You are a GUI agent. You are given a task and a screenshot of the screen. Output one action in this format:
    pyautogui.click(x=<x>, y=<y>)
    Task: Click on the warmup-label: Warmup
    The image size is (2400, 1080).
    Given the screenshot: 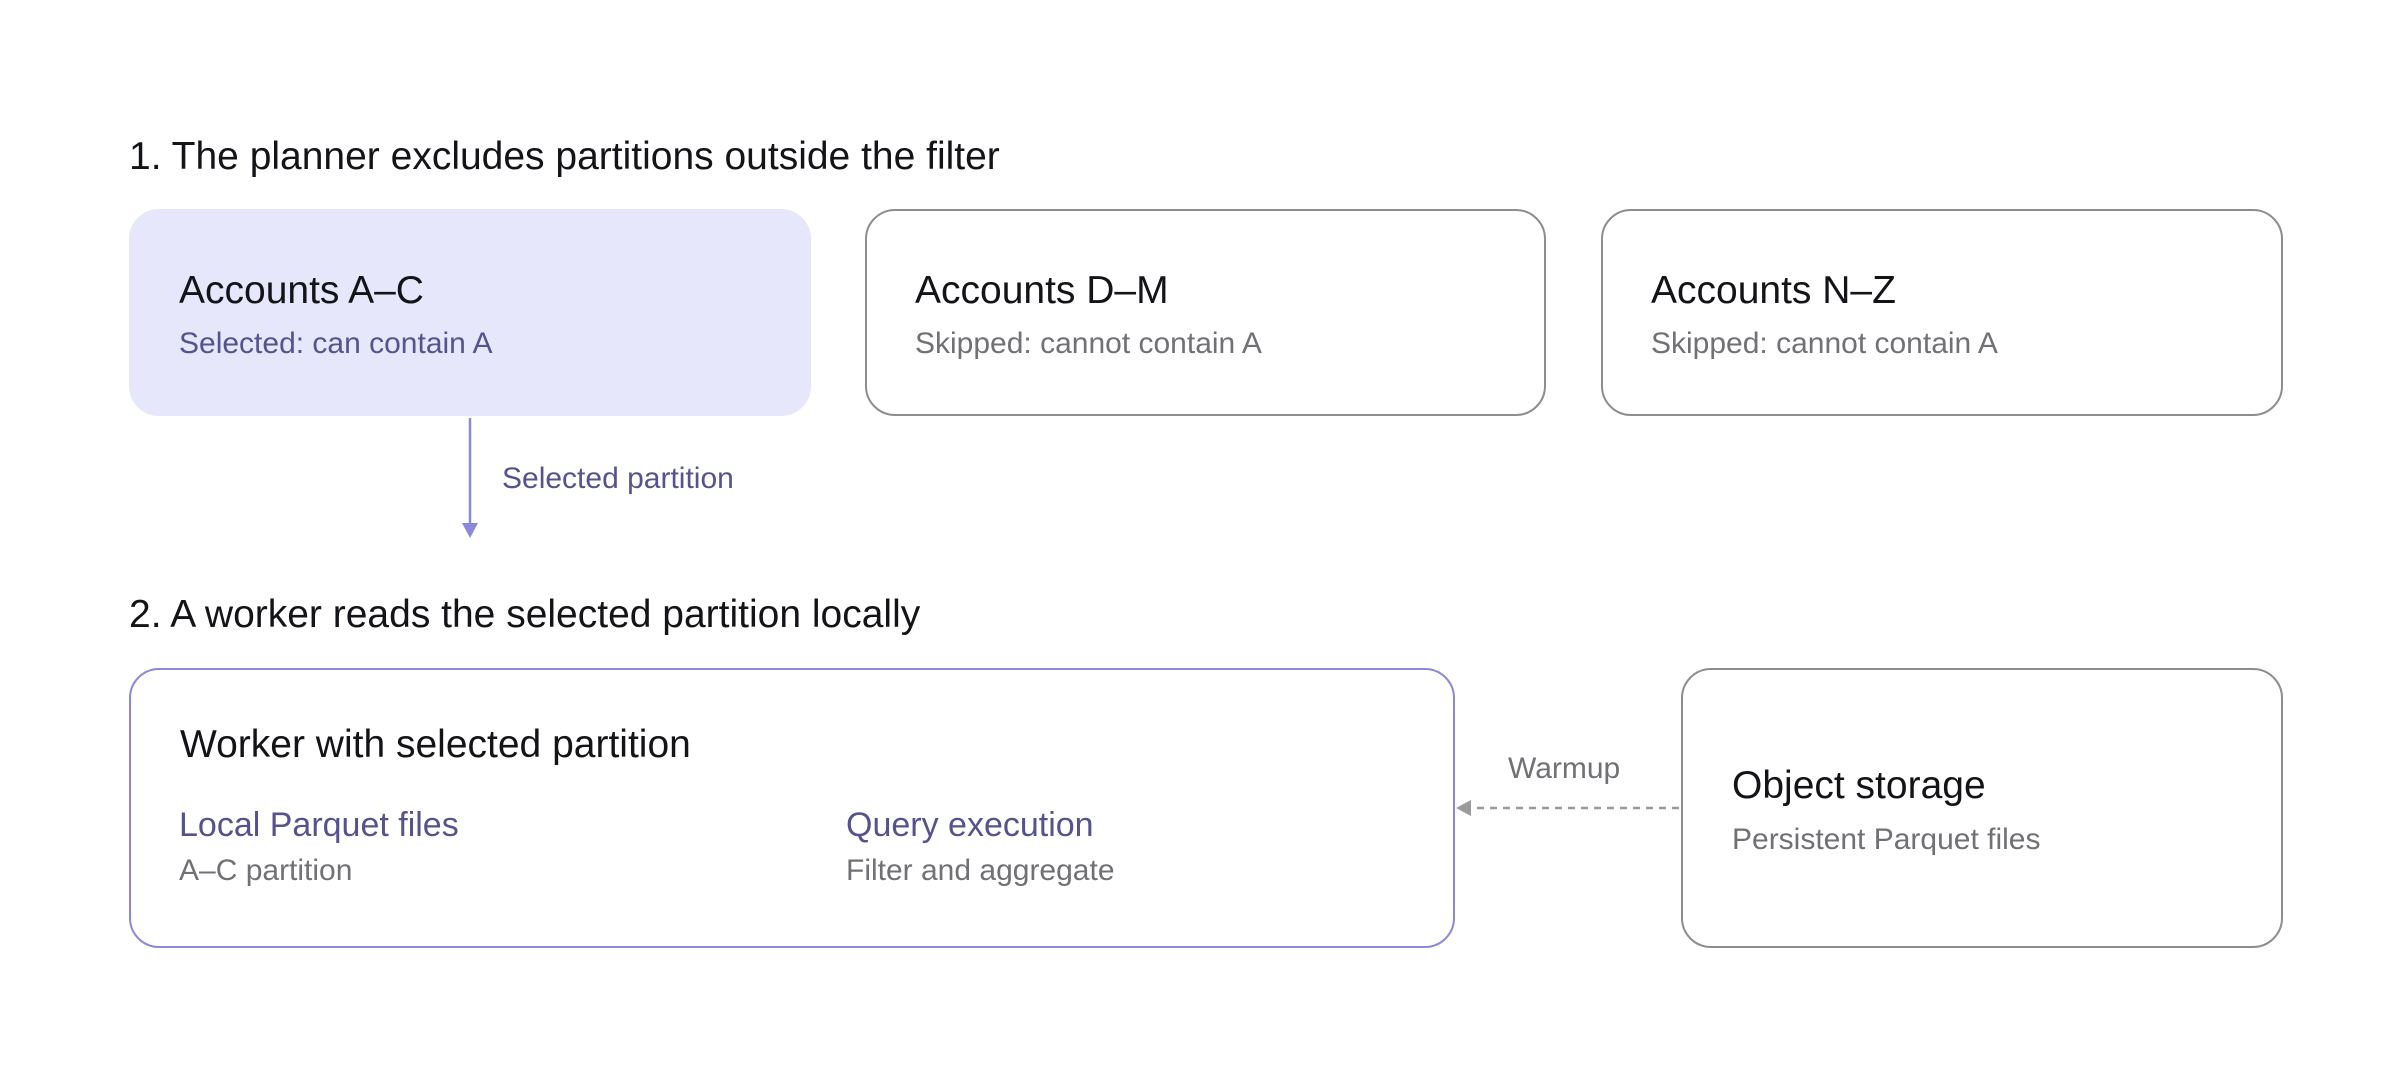 What is the action you would take?
    pyautogui.click(x=1564, y=768)
    